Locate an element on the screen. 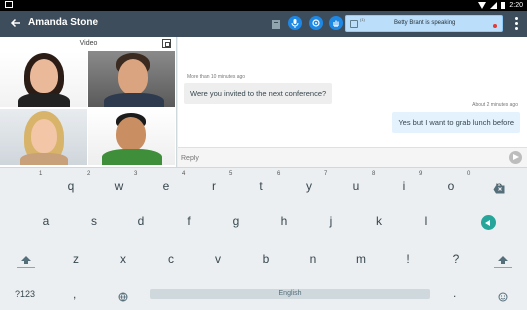  period-key: . is located at coordinates (454, 293).